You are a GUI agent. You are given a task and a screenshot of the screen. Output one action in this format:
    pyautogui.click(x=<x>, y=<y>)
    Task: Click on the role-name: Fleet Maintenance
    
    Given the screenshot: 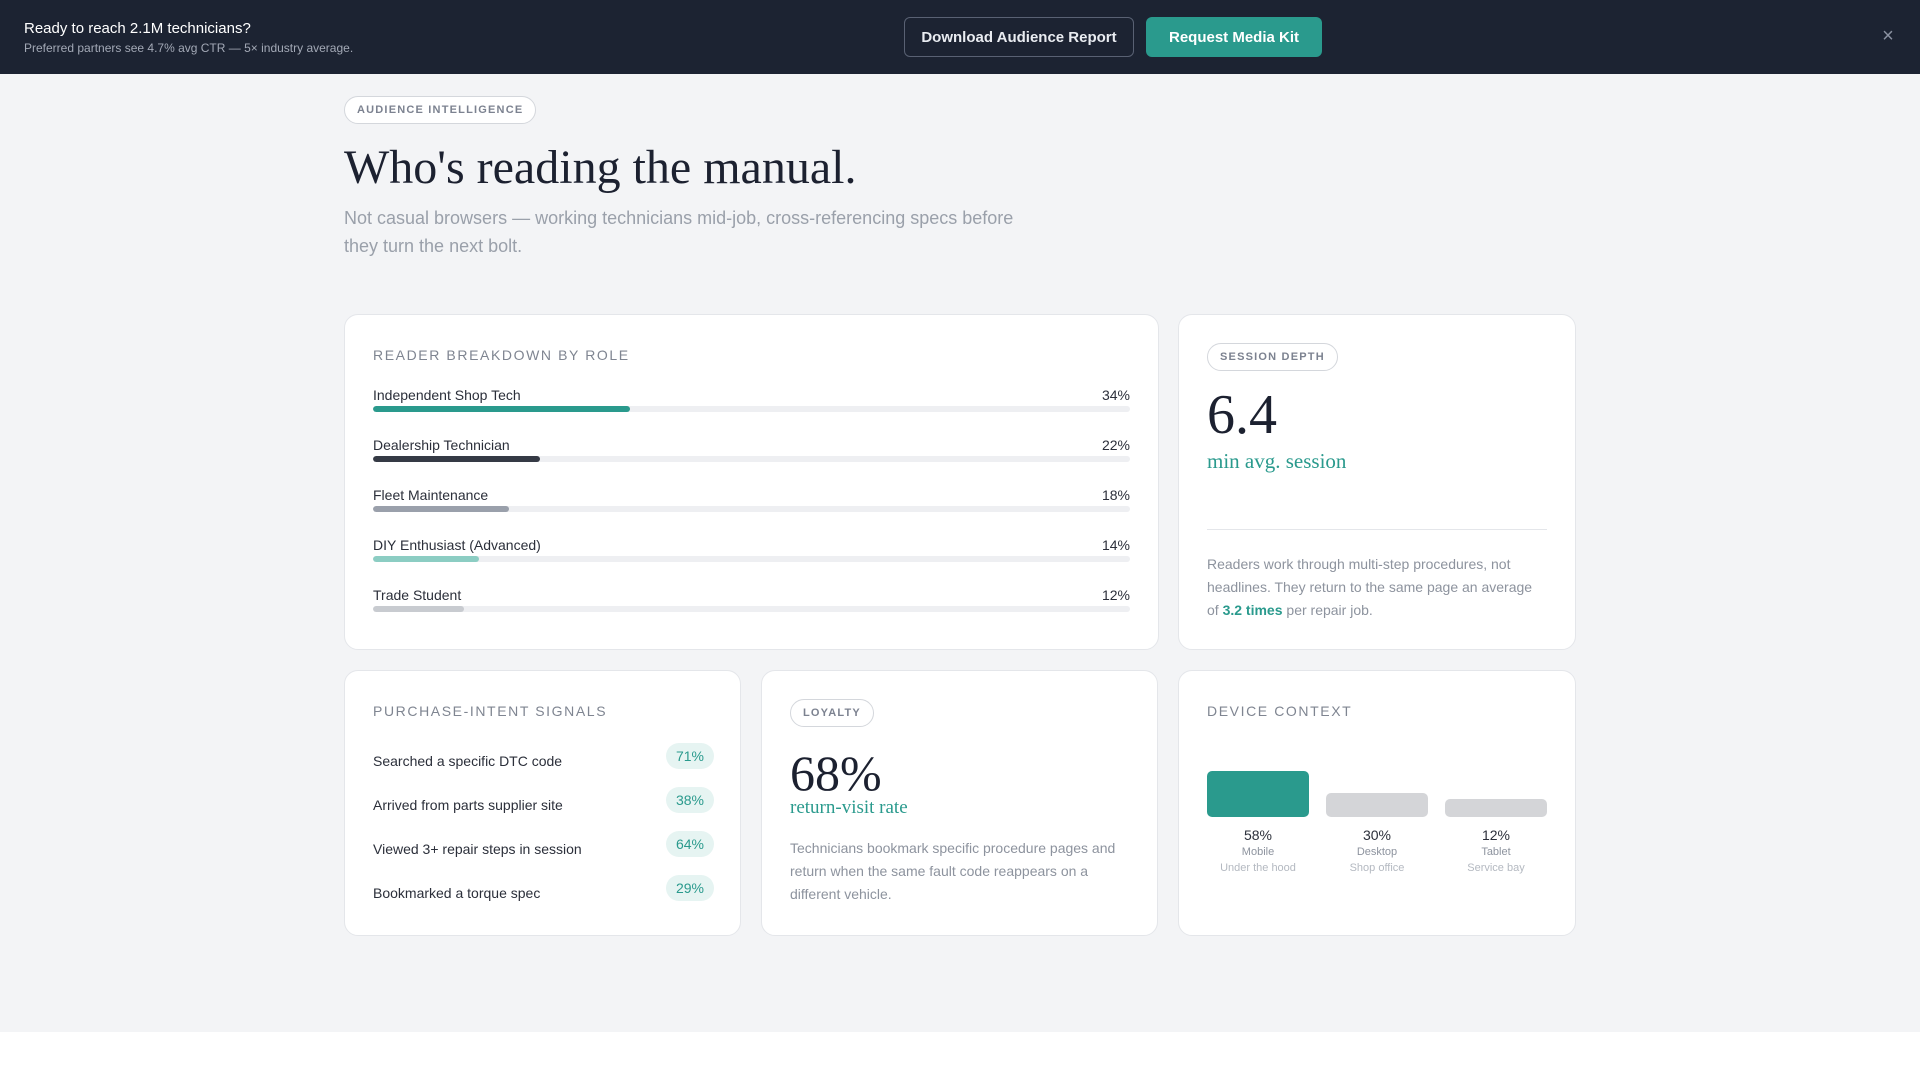 What is the action you would take?
    pyautogui.click(x=431, y=495)
    